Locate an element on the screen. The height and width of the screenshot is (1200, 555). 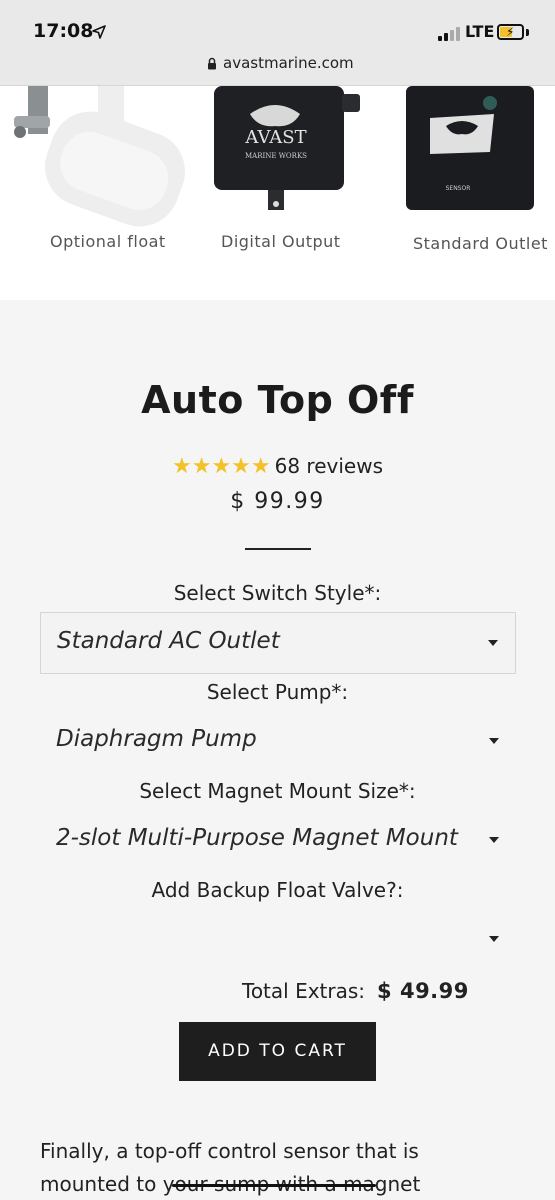
product-price: $ 99.99 is located at coordinates (277, 501).